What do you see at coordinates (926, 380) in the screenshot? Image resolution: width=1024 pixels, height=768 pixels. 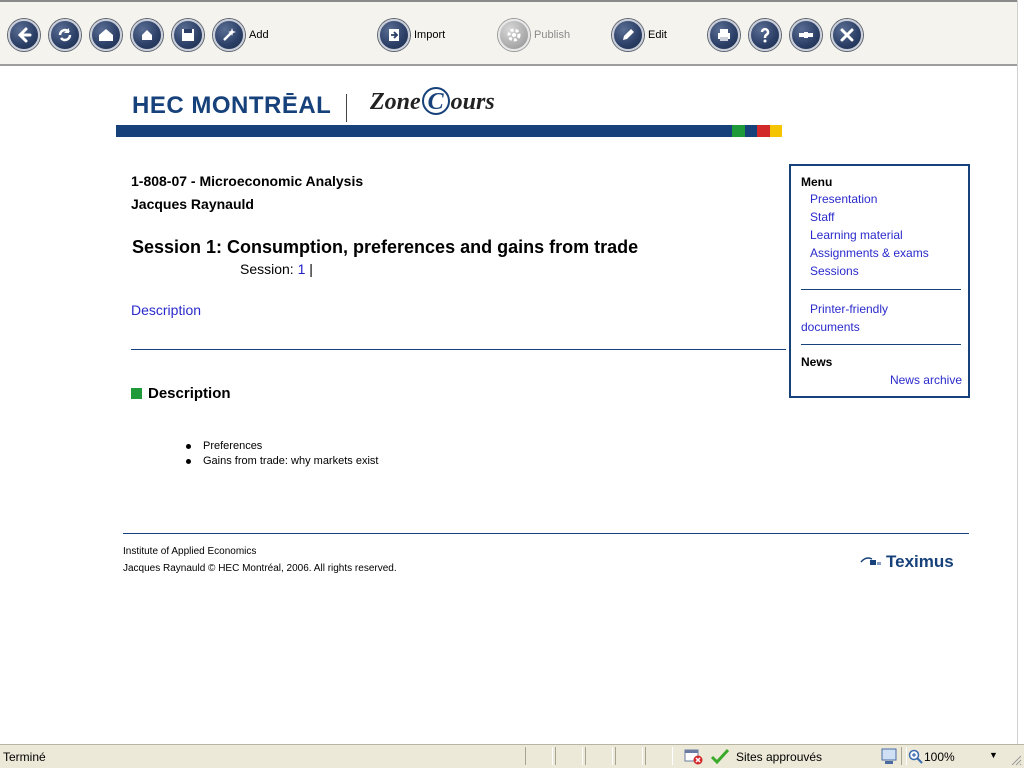 I see `news-archive-link: News archive` at bounding box center [926, 380].